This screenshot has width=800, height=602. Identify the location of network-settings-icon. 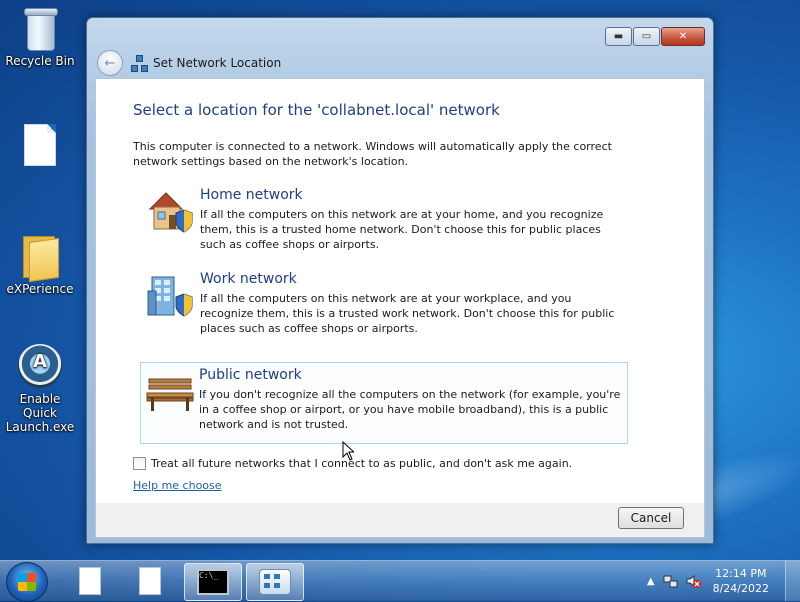
(275, 582).